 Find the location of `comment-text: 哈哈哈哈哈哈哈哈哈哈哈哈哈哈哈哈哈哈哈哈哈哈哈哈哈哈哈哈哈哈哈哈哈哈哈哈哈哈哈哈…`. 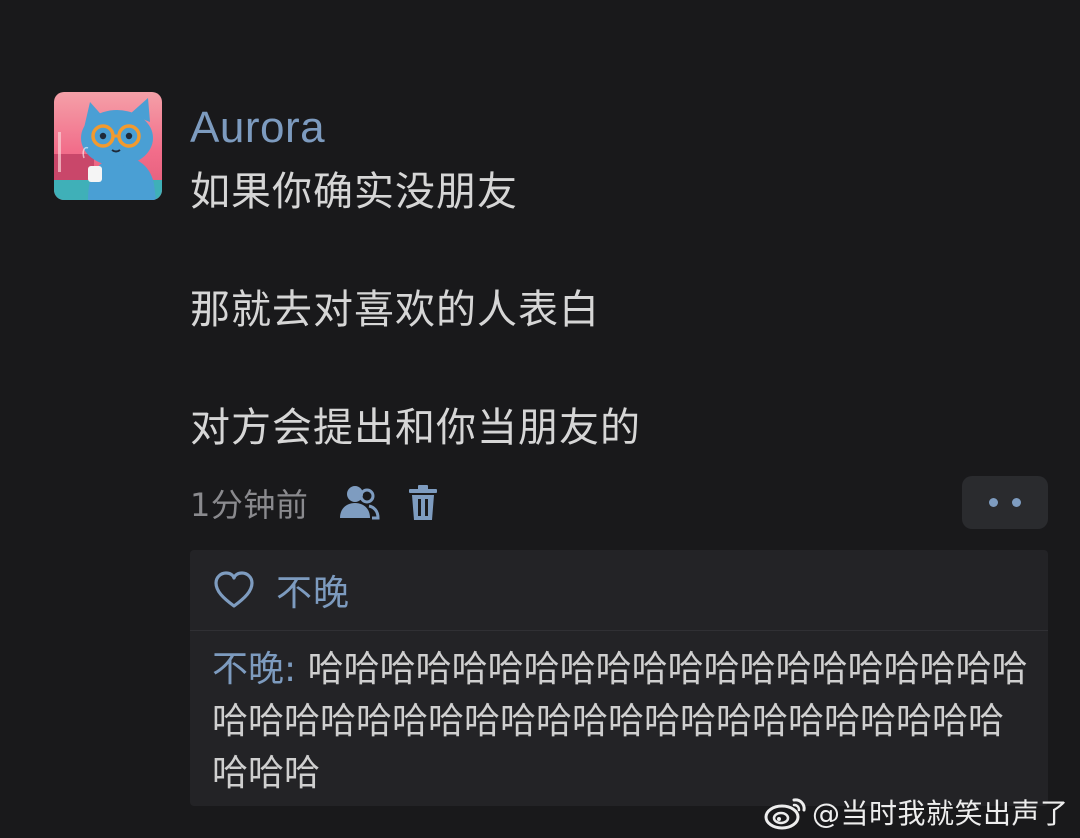

comment-text: 哈哈哈哈哈哈哈哈哈哈哈哈哈哈哈哈哈哈哈哈哈哈哈哈哈哈哈哈哈哈哈哈哈哈哈哈哈哈哈哈… is located at coordinates (620, 721).